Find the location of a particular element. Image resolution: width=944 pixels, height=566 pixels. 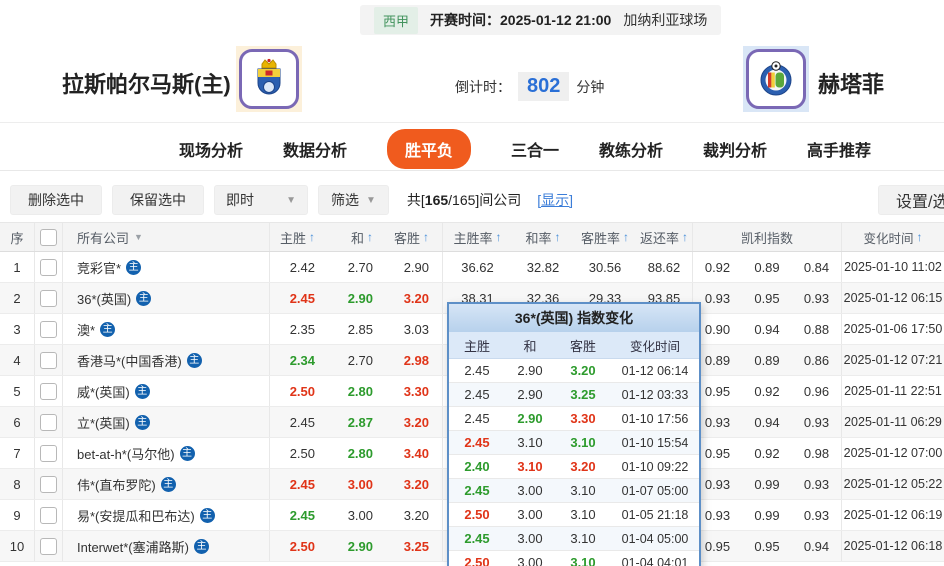

tab-教练分析: 教练分析 is located at coordinates (631, 149).